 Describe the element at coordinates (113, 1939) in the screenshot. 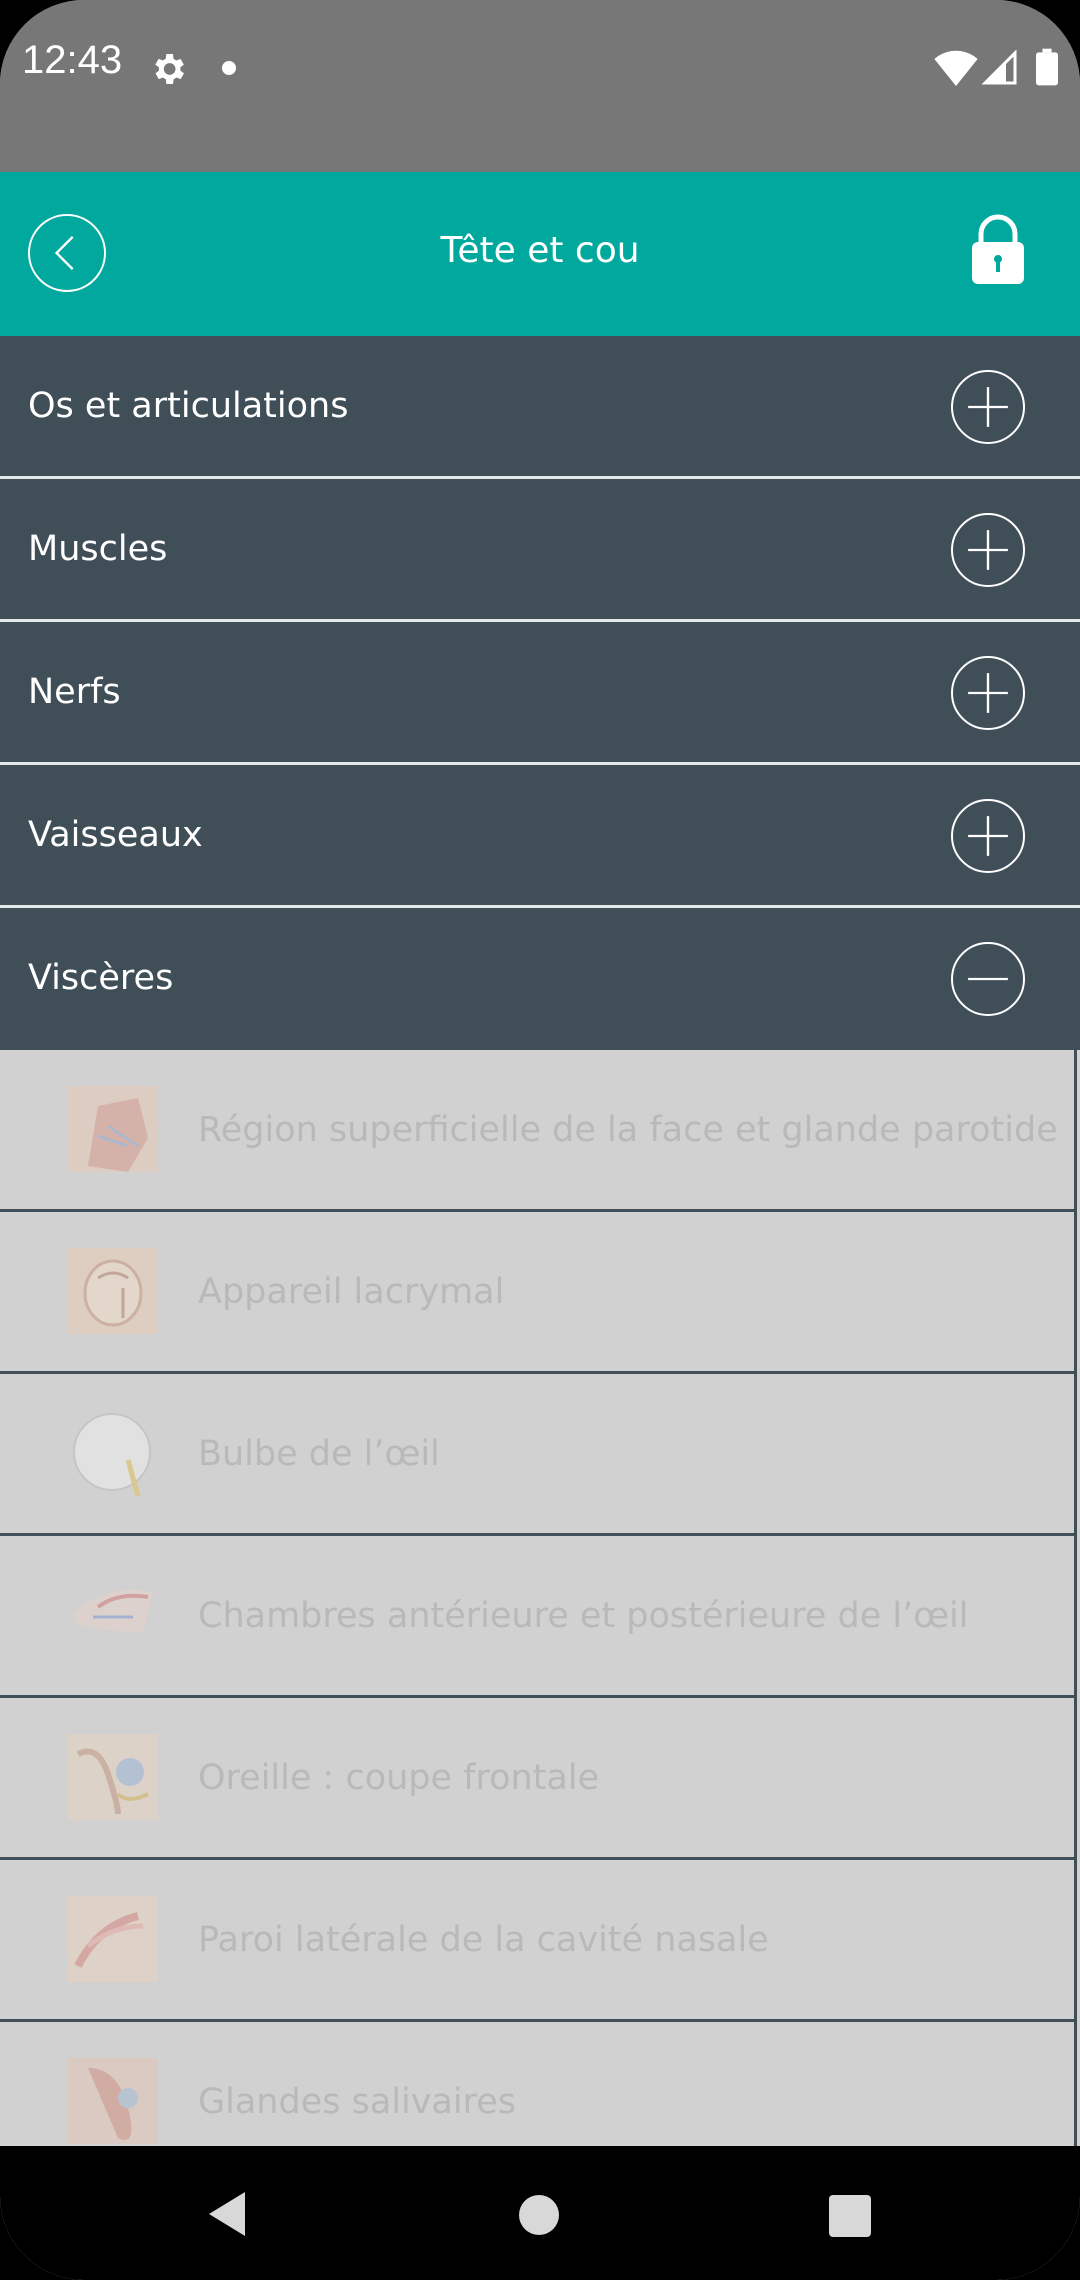

I see `nasal-cavity-thumbnail-icon` at that location.